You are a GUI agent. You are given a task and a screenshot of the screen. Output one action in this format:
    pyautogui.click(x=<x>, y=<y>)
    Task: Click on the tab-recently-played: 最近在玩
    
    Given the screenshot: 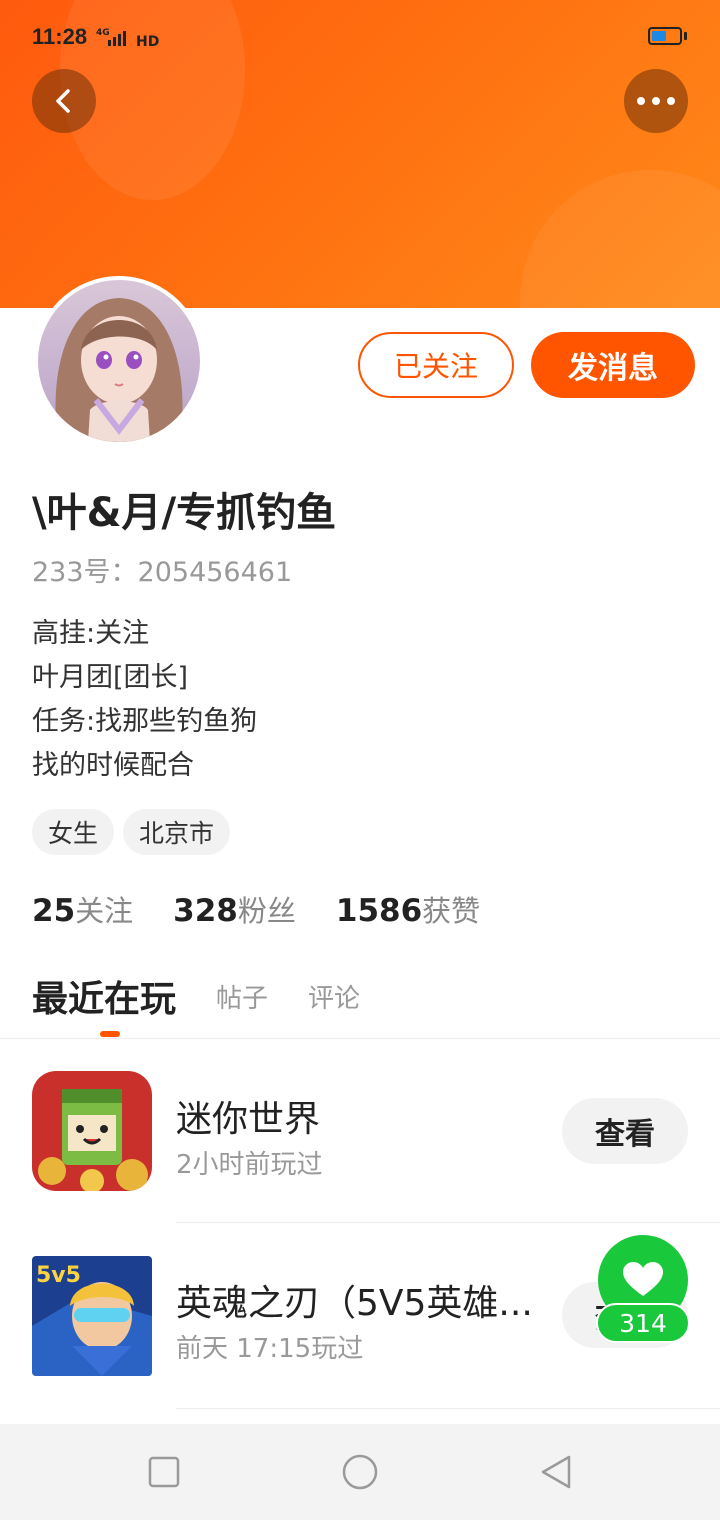 What is the action you would take?
    pyautogui.click(x=104, y=996)
    